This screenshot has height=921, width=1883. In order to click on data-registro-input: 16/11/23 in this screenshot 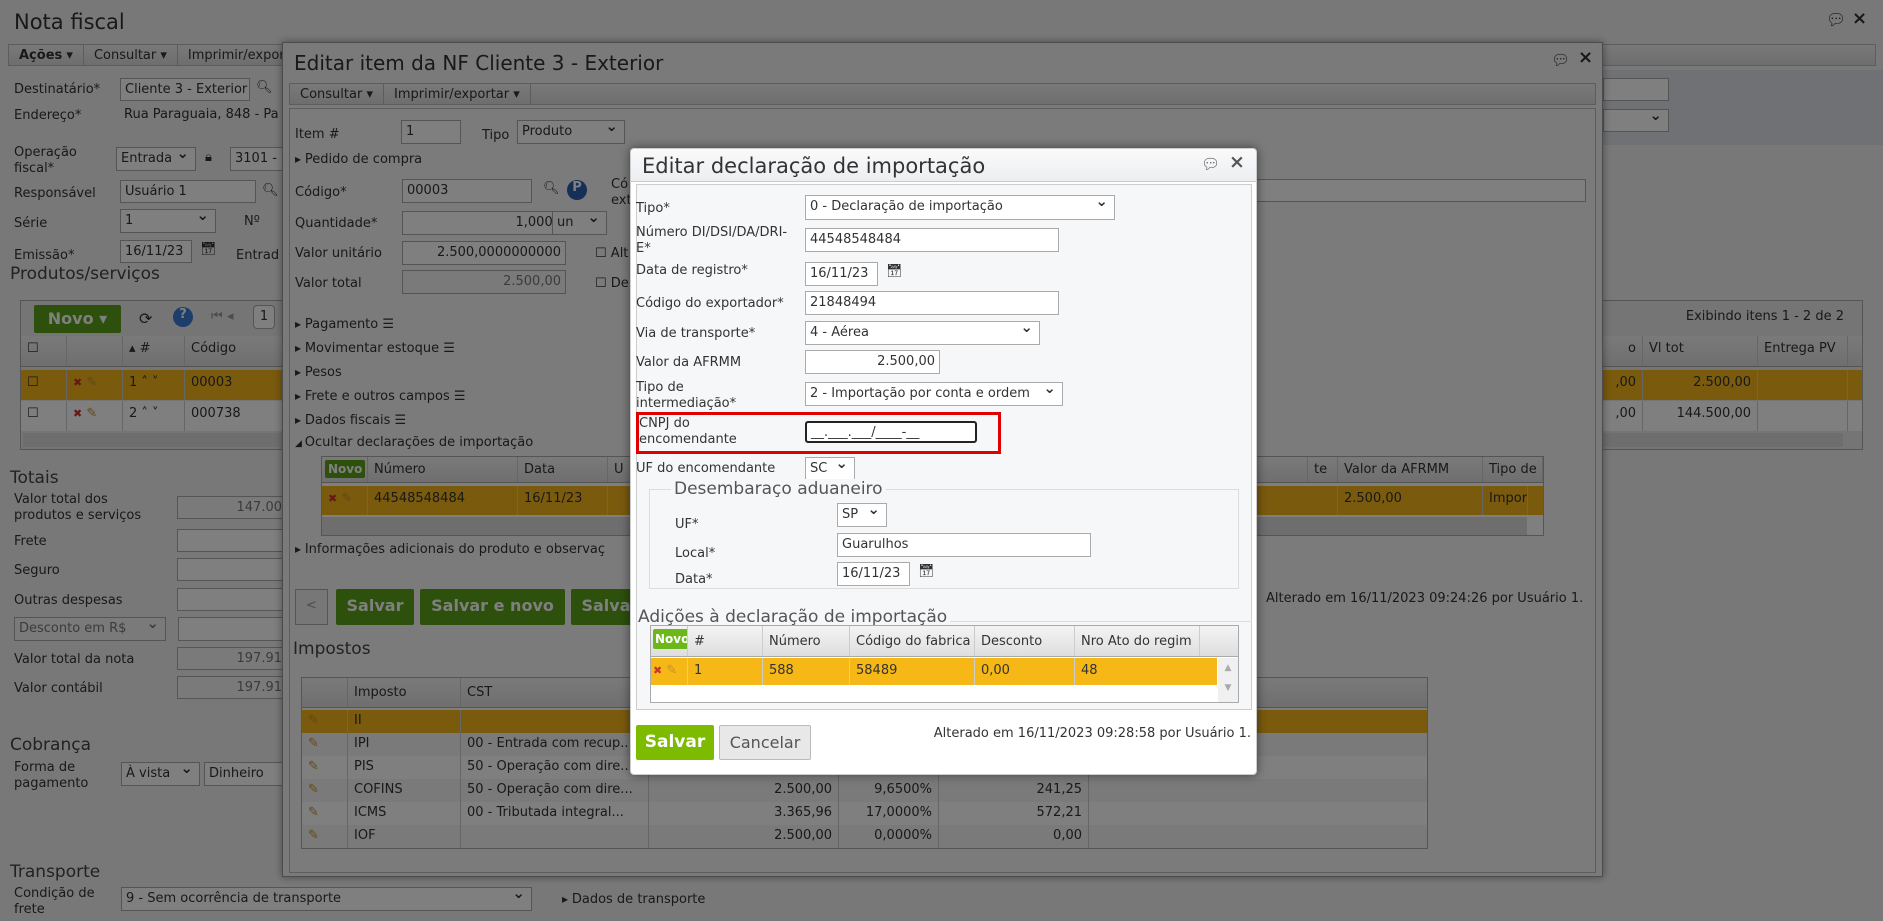, I will do `click(841, 274)`.